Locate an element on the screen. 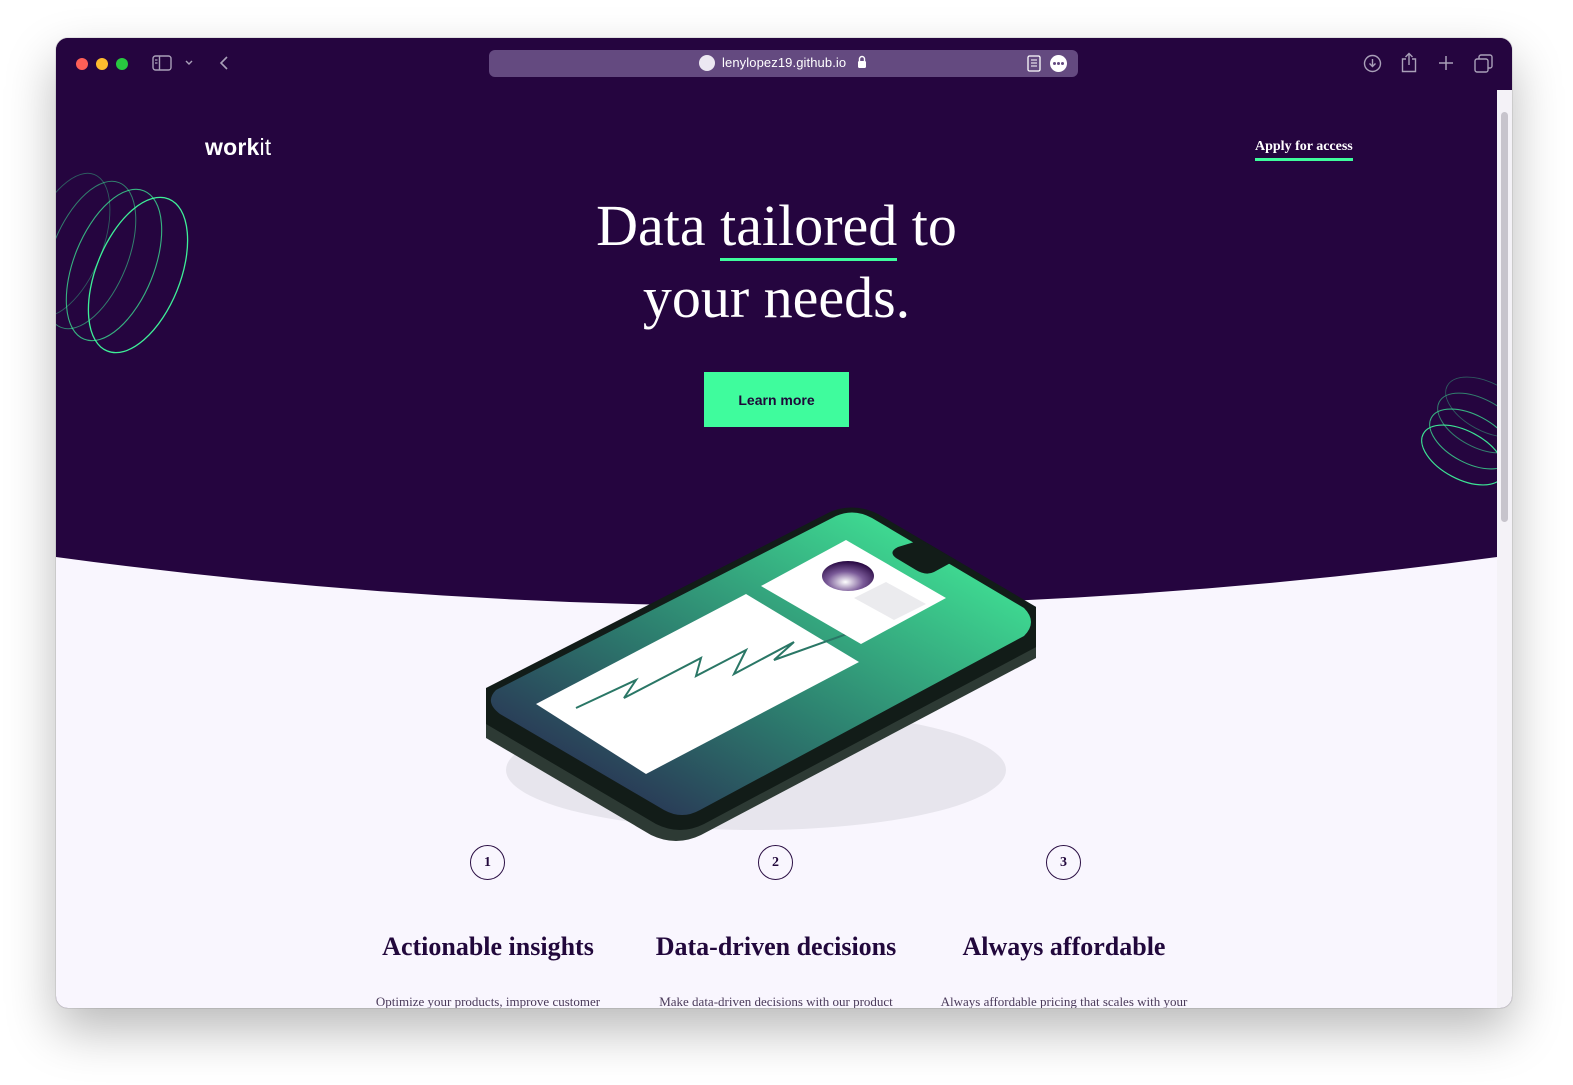  feature-desc-1: Optimize your products, improve customer is located at coordinates (488, 1001).